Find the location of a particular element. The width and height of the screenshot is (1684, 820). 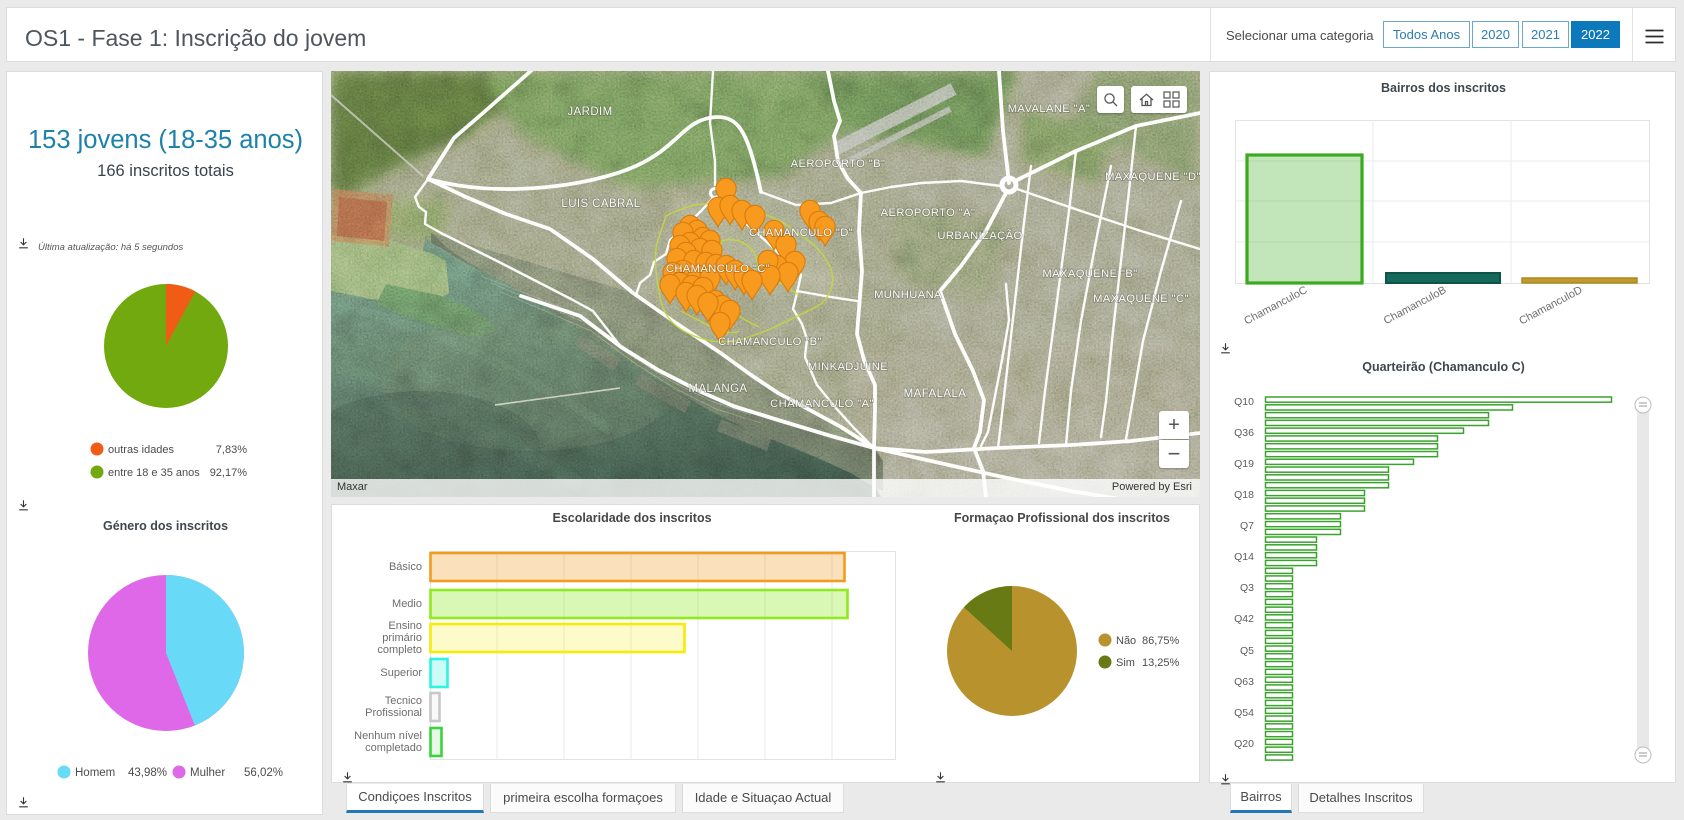

svg-text: MAXAQUENE "D" is located at coordinates (1152, 177).